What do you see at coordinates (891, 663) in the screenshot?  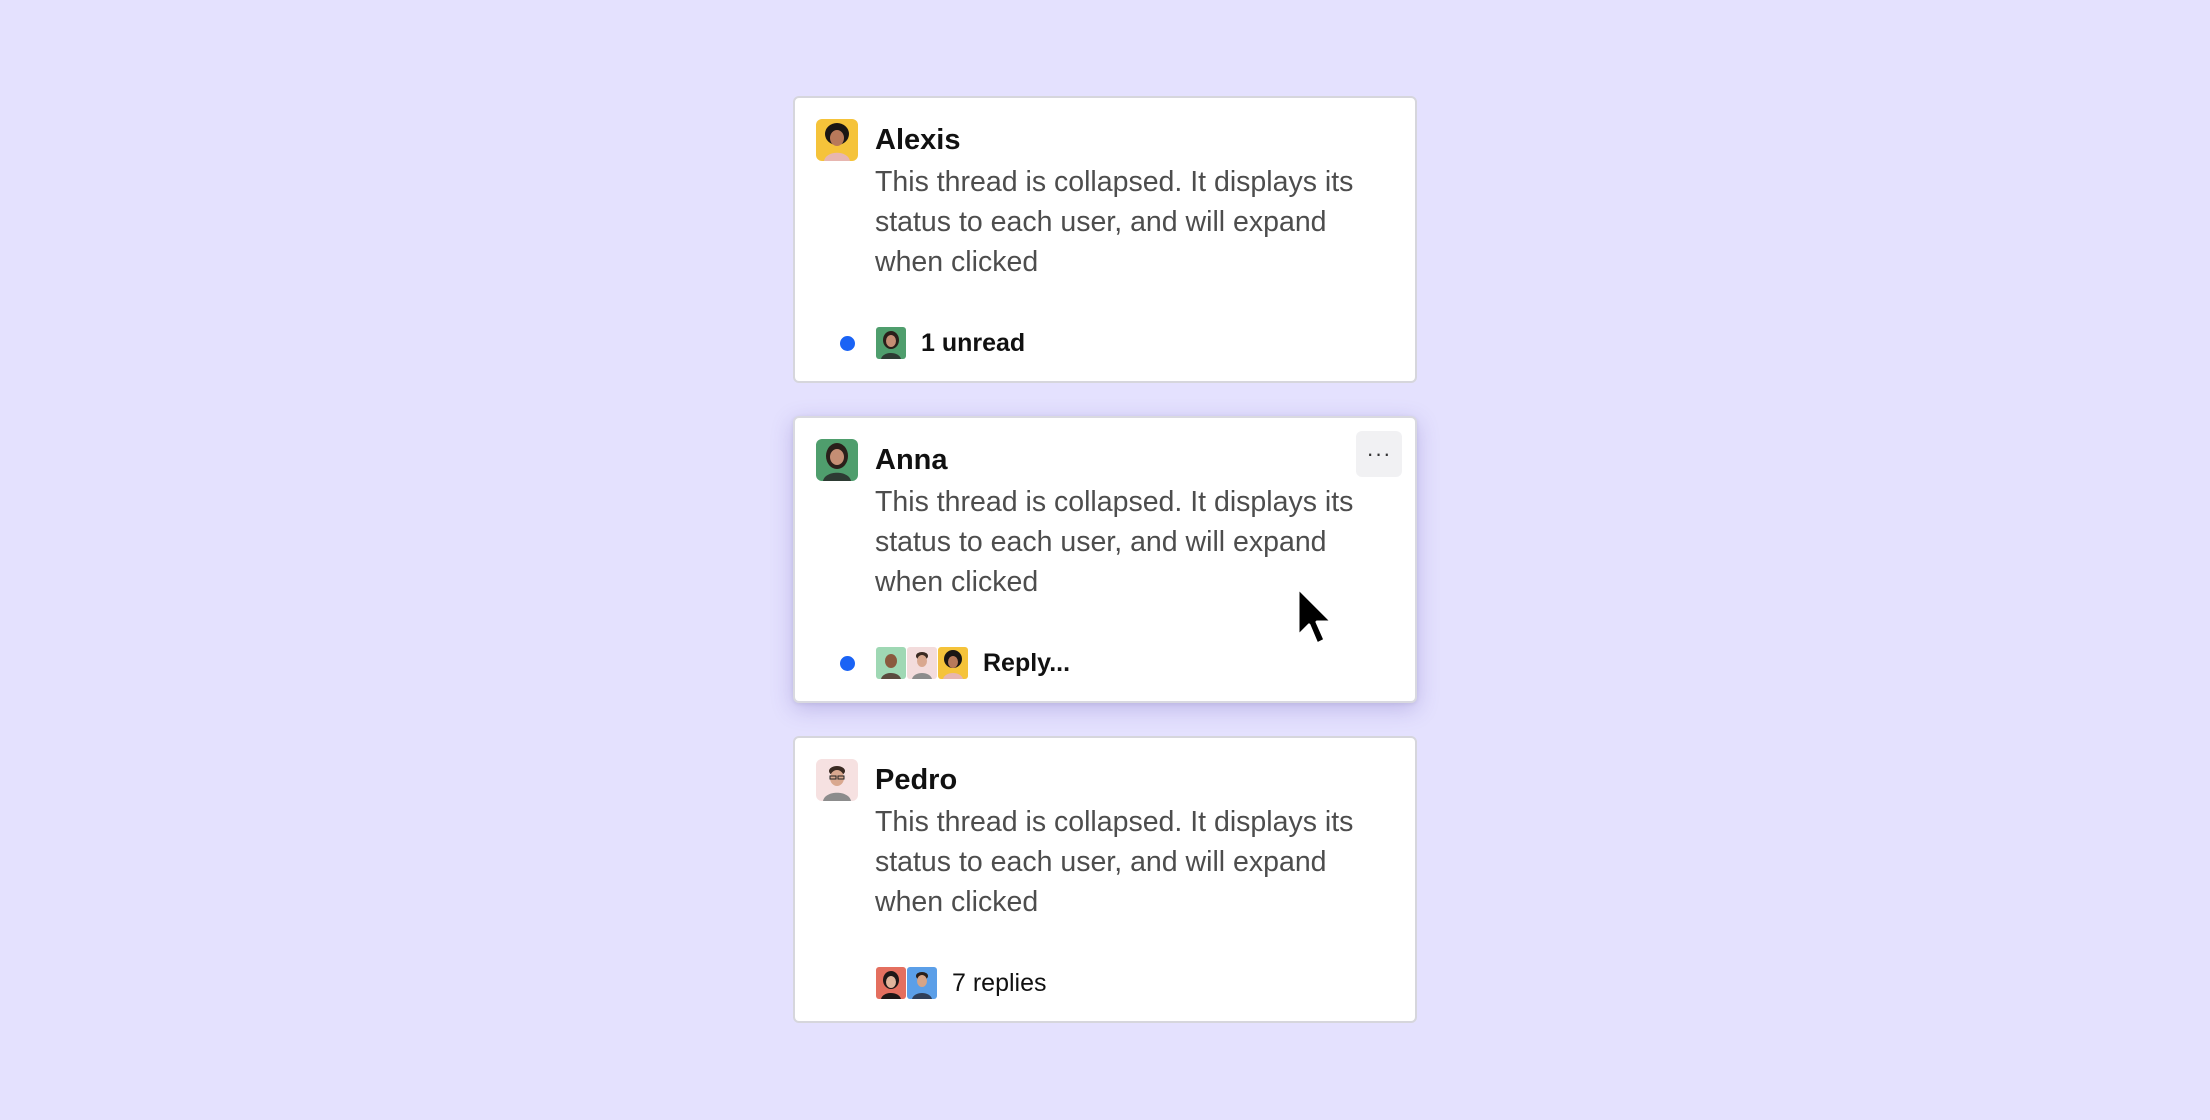 I see `participant-1-avatar` at bounding box center [891, 663].